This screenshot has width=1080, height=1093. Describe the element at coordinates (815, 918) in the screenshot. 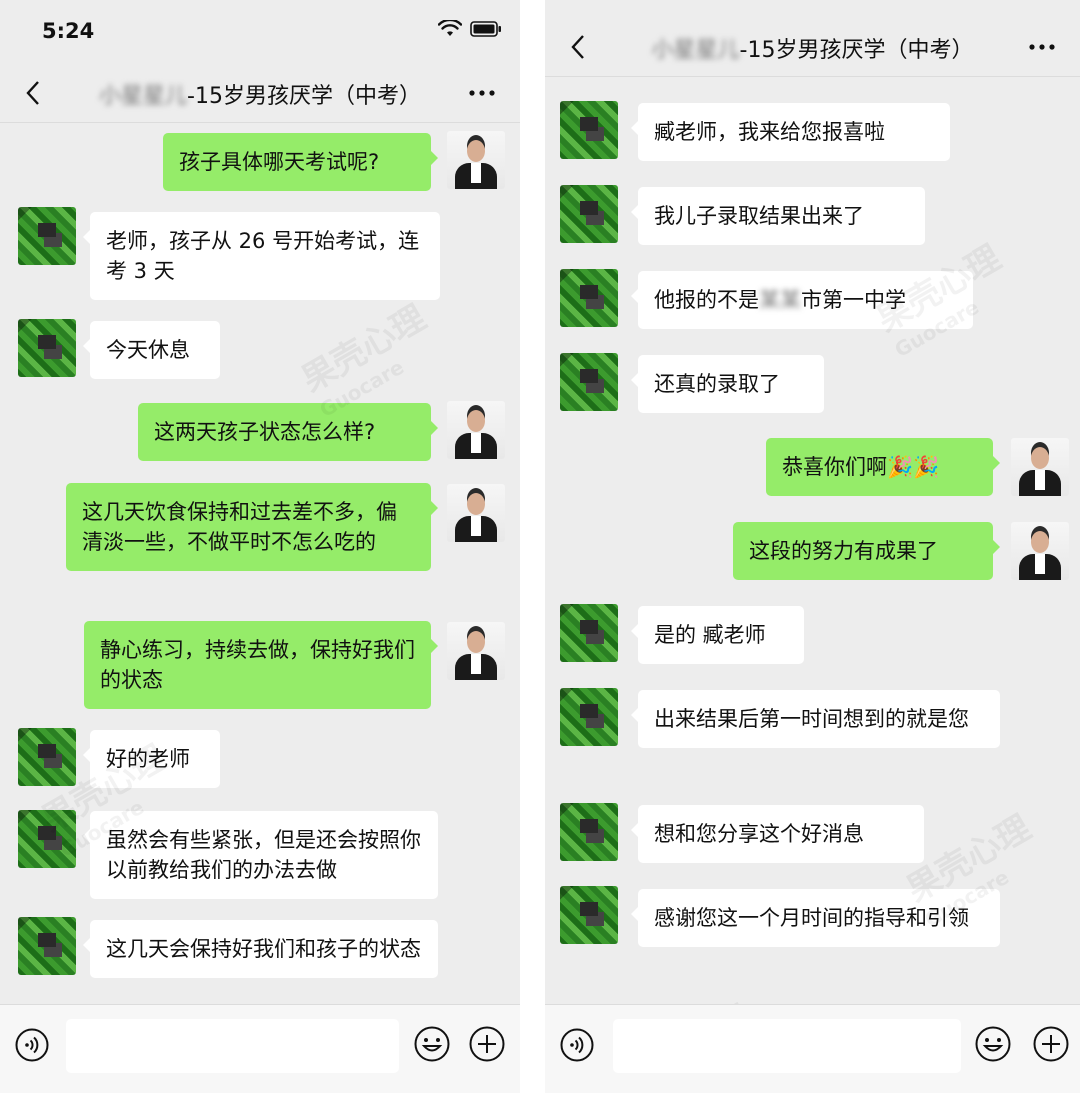

I see `chat-bubble-incoming: 感谢您这一个月时间的指导和引领` at that location.